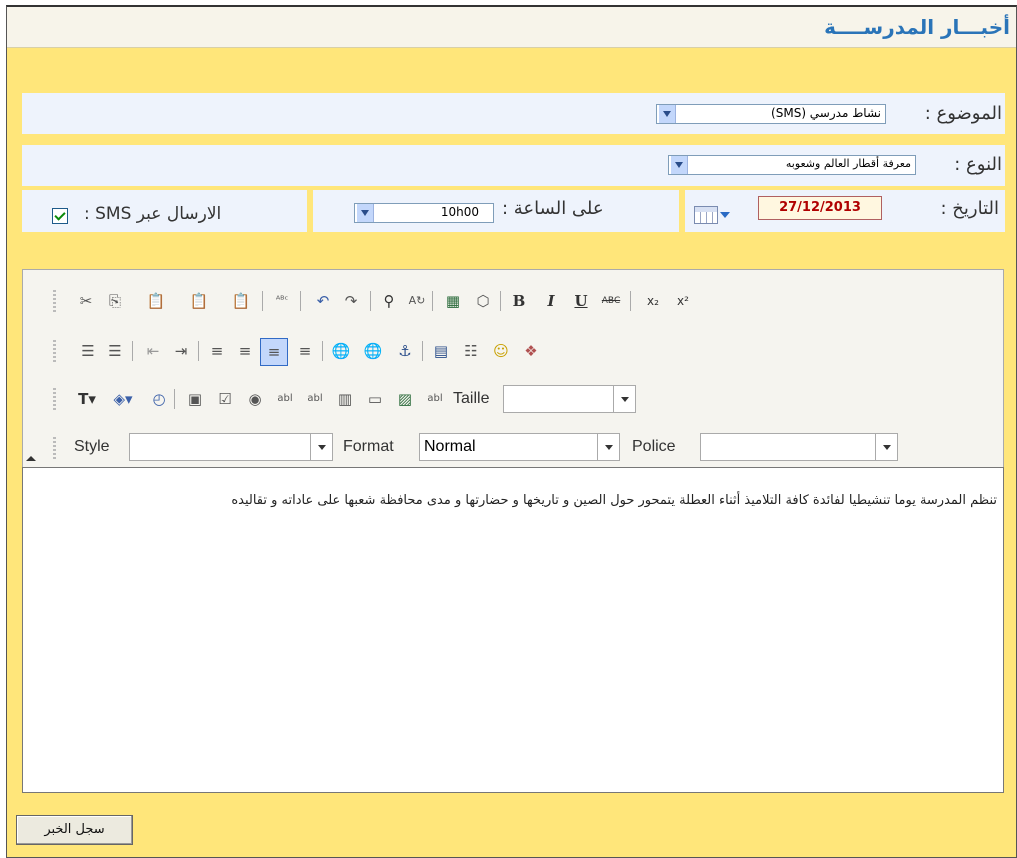 This screenshot has height=858, width=1017. What do you see at coordinates (341, 351) in the screenshot?
I see `link-icon: 🌐` at bounding box center [341, 351].